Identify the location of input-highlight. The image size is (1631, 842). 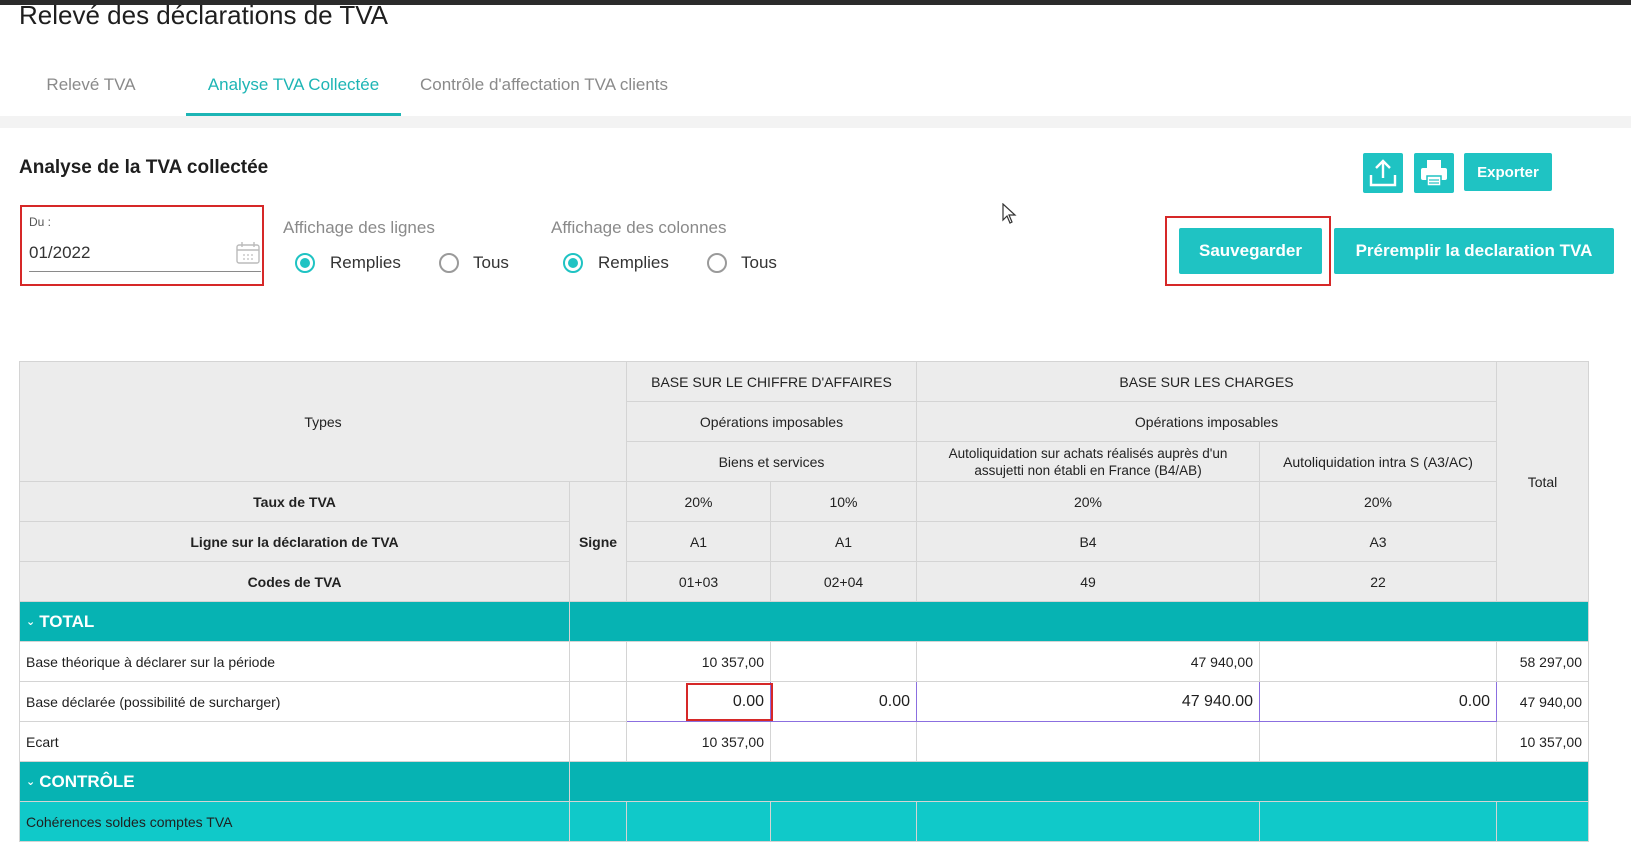
(729, 702).